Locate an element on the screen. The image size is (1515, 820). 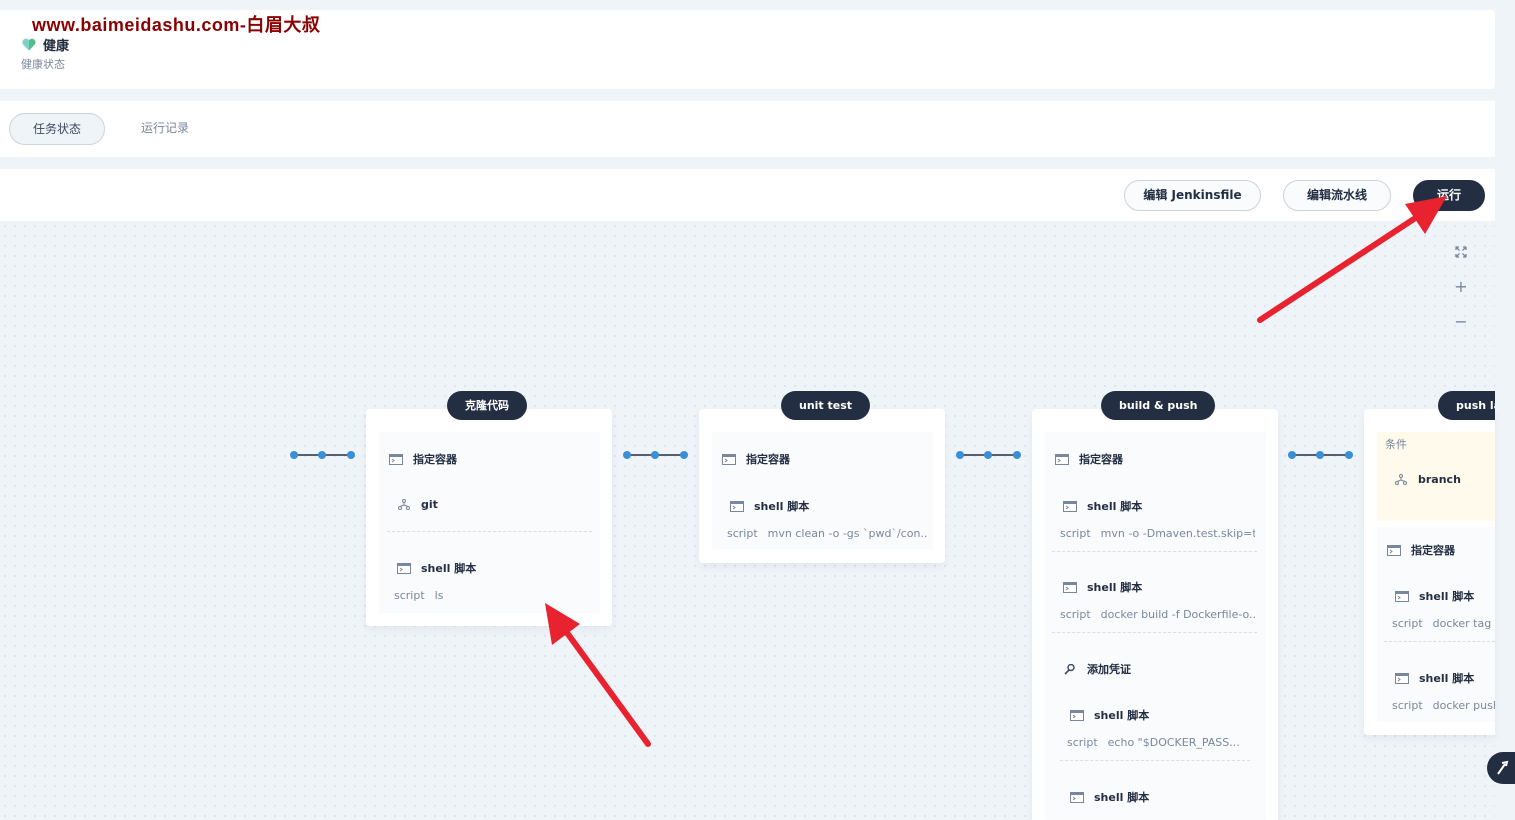
annotation-arrow-to-shell is located at coordinates (598, 675).